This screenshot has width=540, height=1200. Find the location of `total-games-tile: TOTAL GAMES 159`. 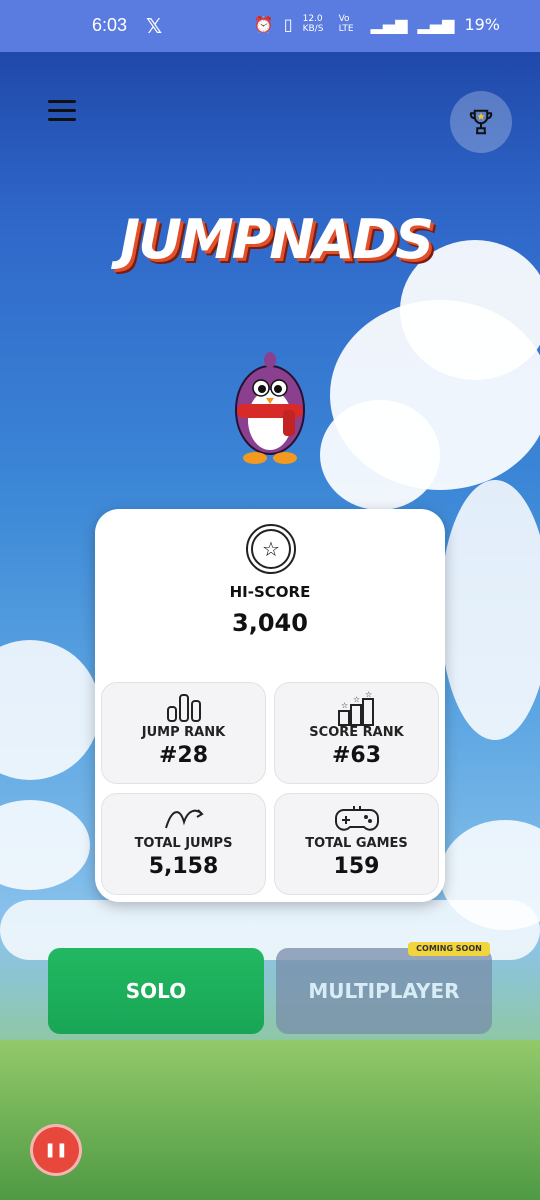

total-games-tile: TOTAL GAMES 159 is located at coordinates (356, 844).